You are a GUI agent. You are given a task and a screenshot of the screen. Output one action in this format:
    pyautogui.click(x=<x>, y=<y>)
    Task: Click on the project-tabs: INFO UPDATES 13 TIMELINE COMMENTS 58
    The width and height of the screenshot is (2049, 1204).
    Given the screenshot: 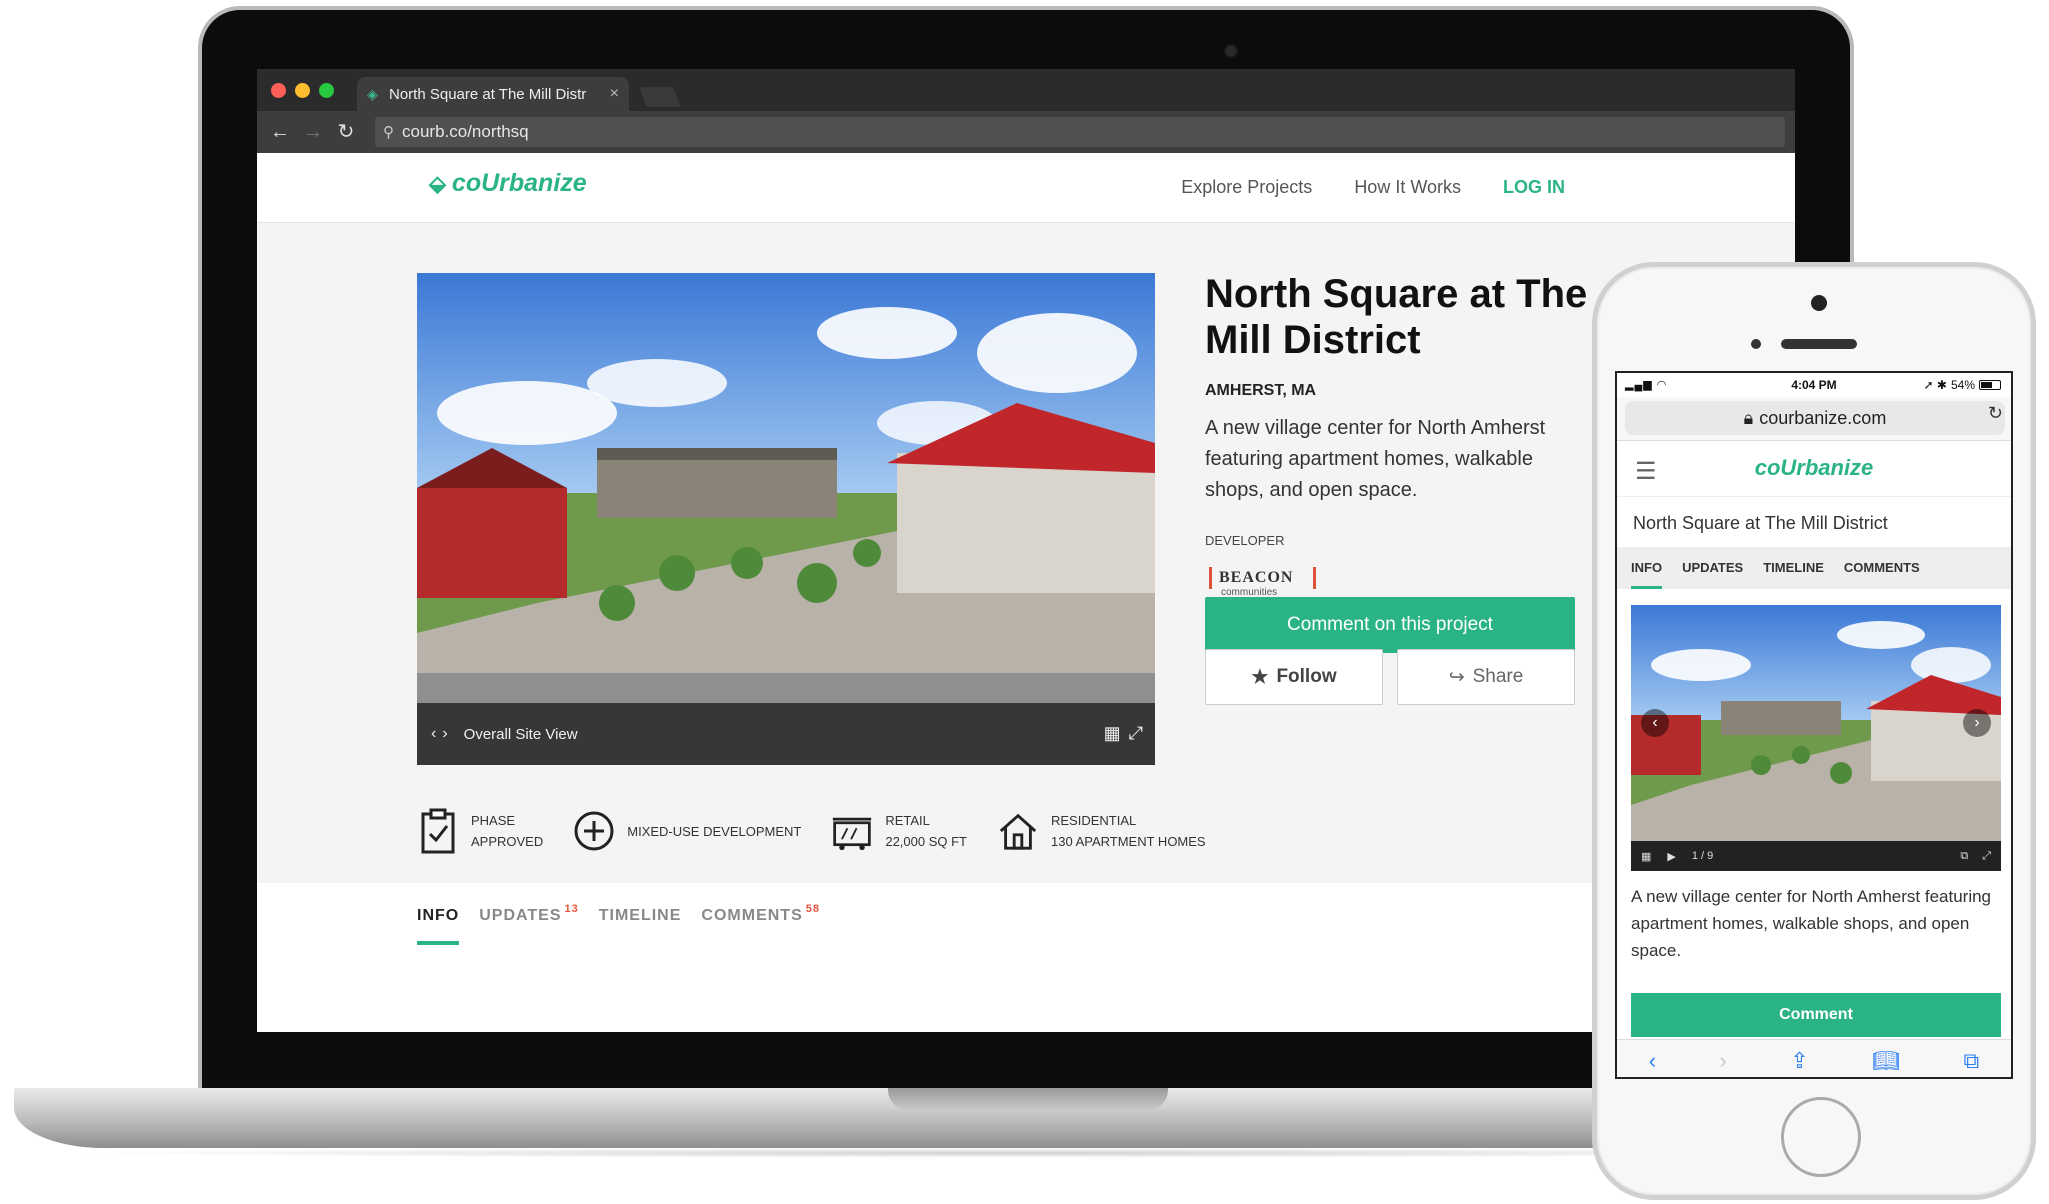 What is the action you would take?
    pyautogui.click(x=618, y=924)
    